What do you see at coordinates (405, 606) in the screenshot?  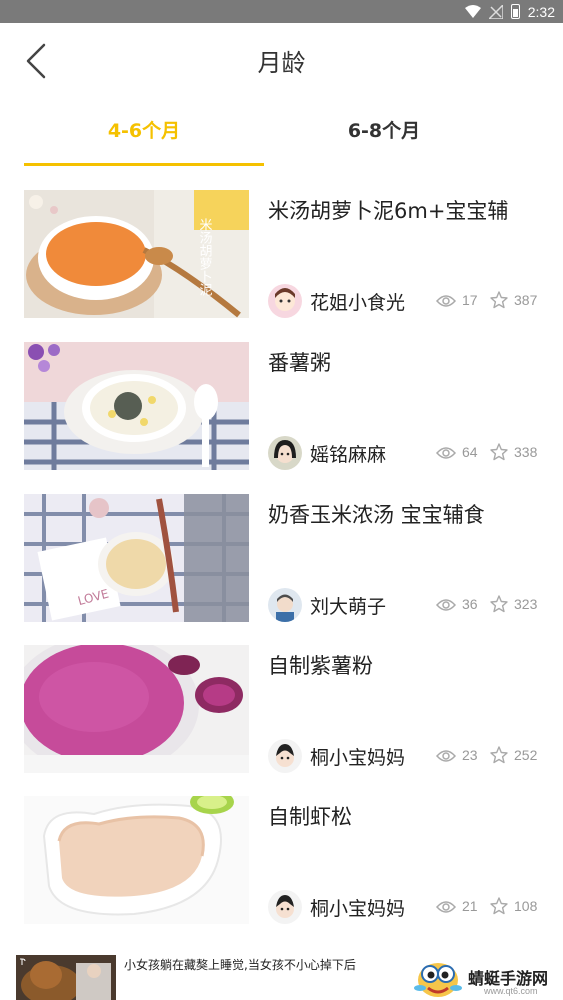 I see `recipe-meta: 刘大萌子 36 323` at bounding box center [405, 606].